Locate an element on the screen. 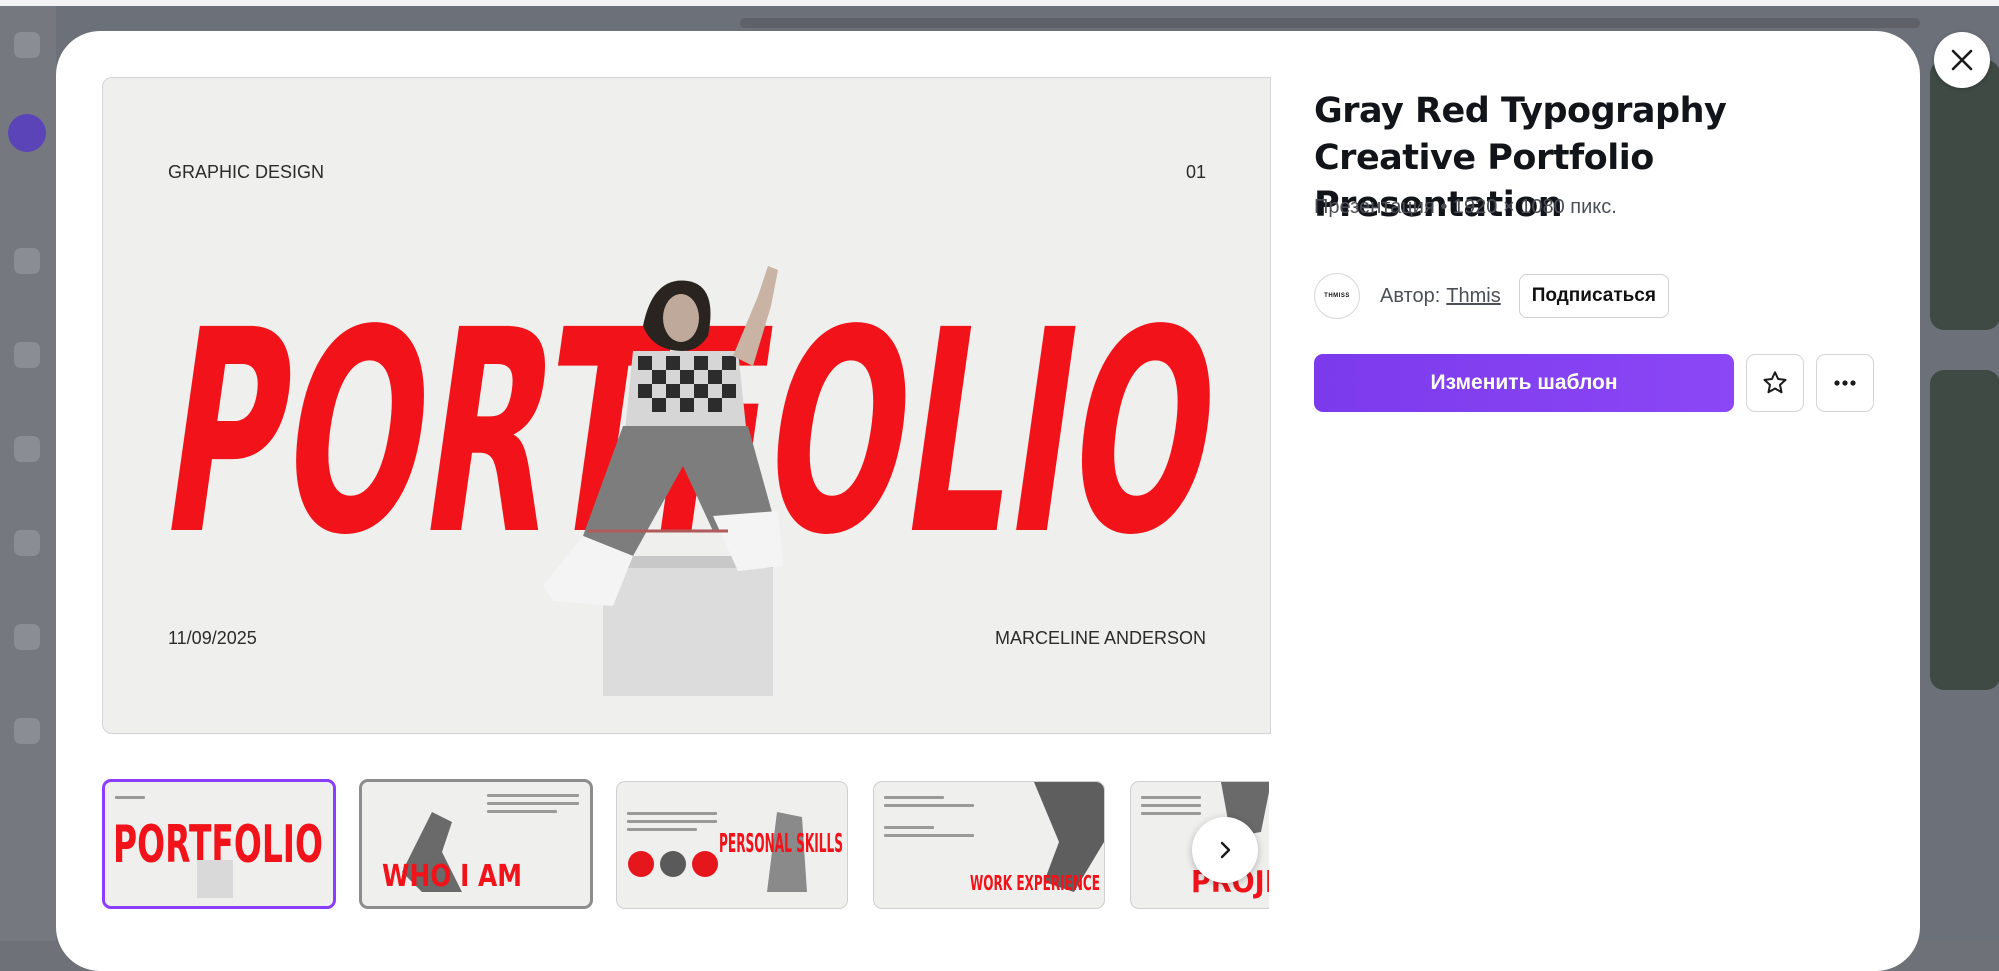 This screenshot has width=1999, height=971. thumbnail-page-1: PORTFOLIO is located at coordinates (219, 844).